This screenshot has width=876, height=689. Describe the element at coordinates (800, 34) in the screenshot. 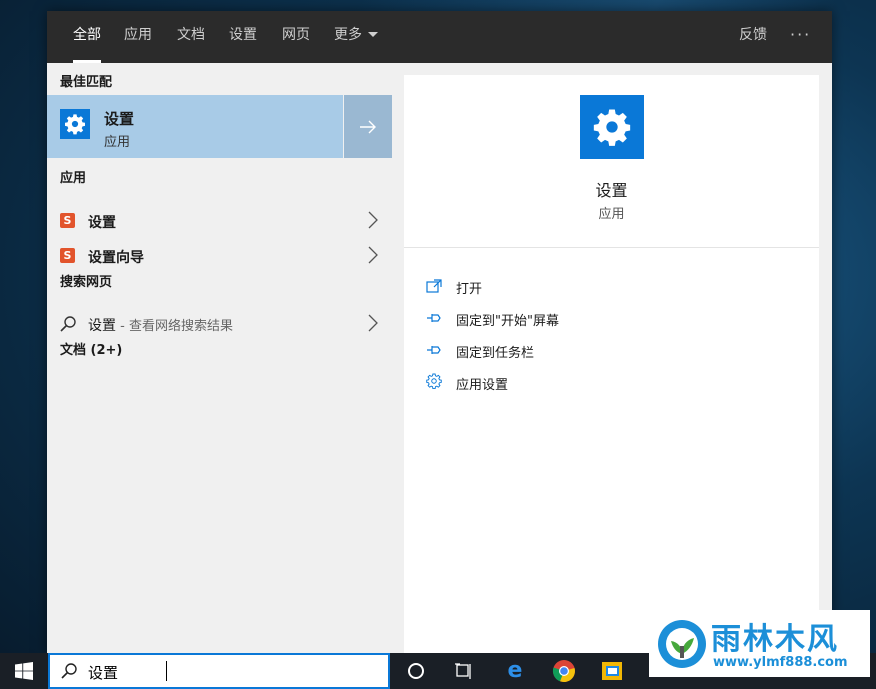

I see `more-options-button: ···` at that location.